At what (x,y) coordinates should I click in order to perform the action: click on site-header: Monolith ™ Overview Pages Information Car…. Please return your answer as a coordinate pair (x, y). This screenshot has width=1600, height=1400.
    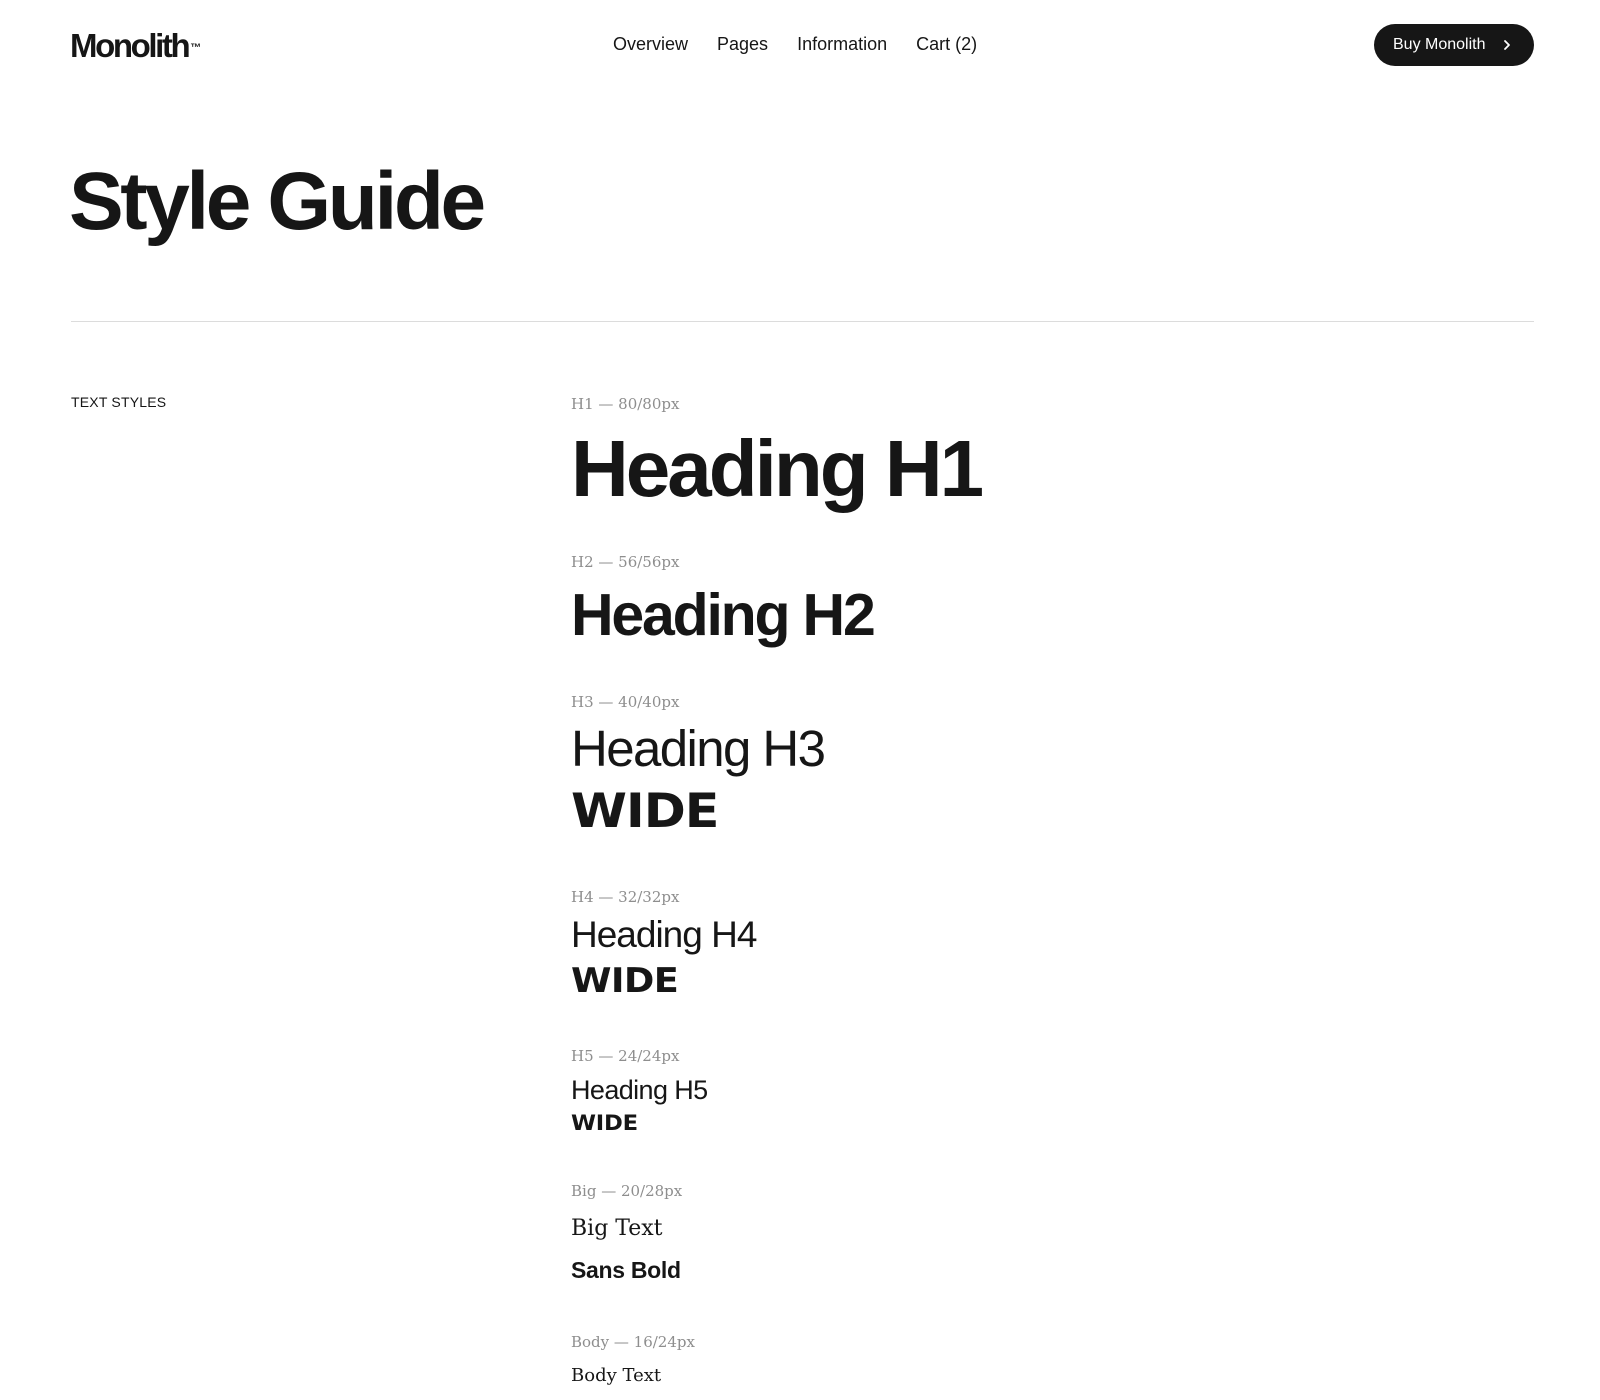
    Looking at the image, I should click on (800, 45).